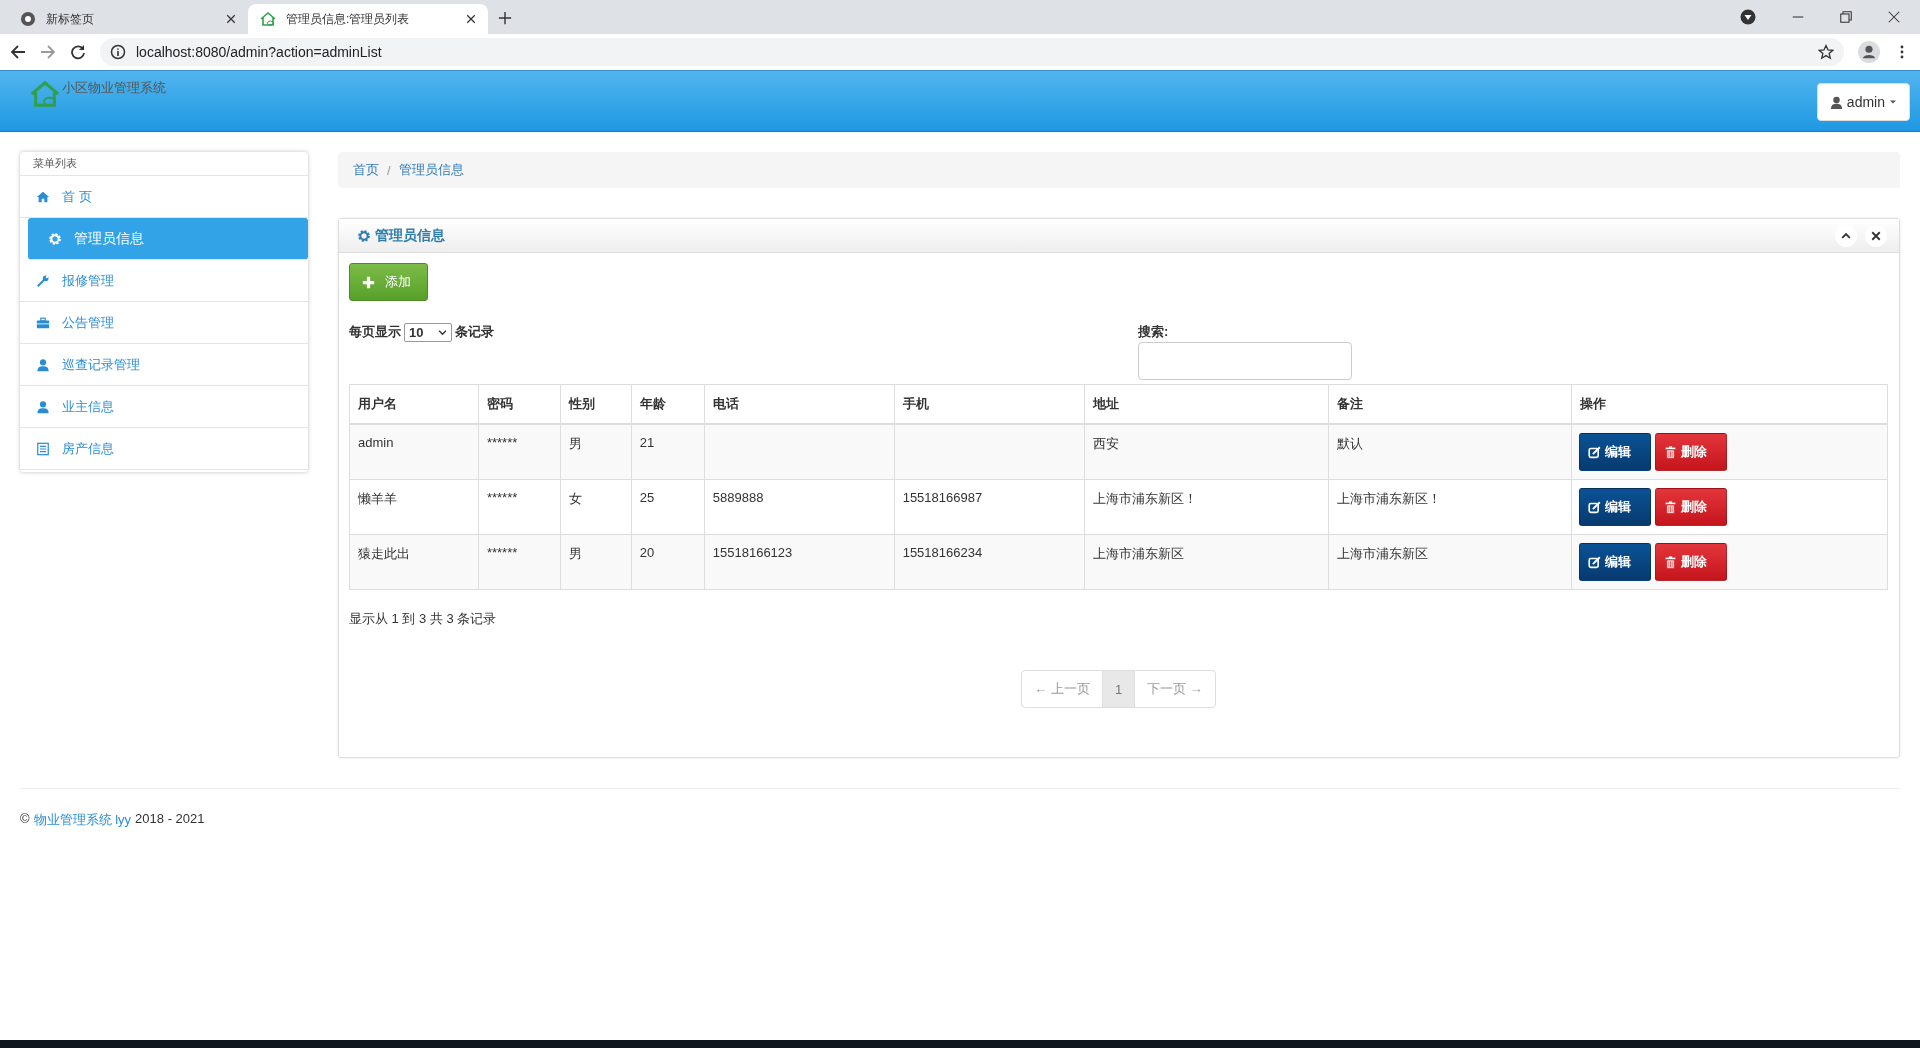  Describe the element at coordinates (972, 52) in the screenshot. I see `address-bar: localhost:8080/admin?action=adminList` at that location.